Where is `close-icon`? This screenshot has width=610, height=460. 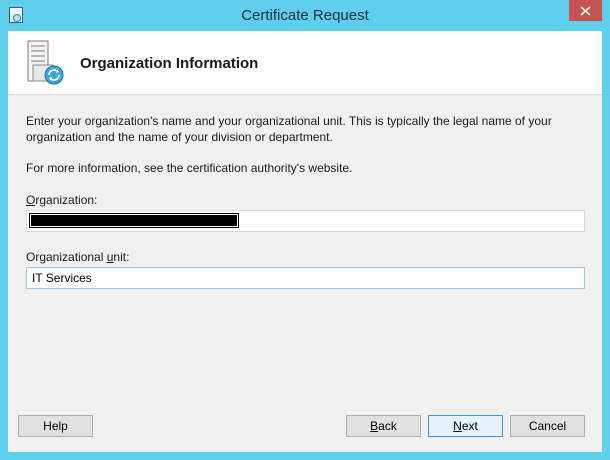 close-icon is located at coordinates (585, 10).